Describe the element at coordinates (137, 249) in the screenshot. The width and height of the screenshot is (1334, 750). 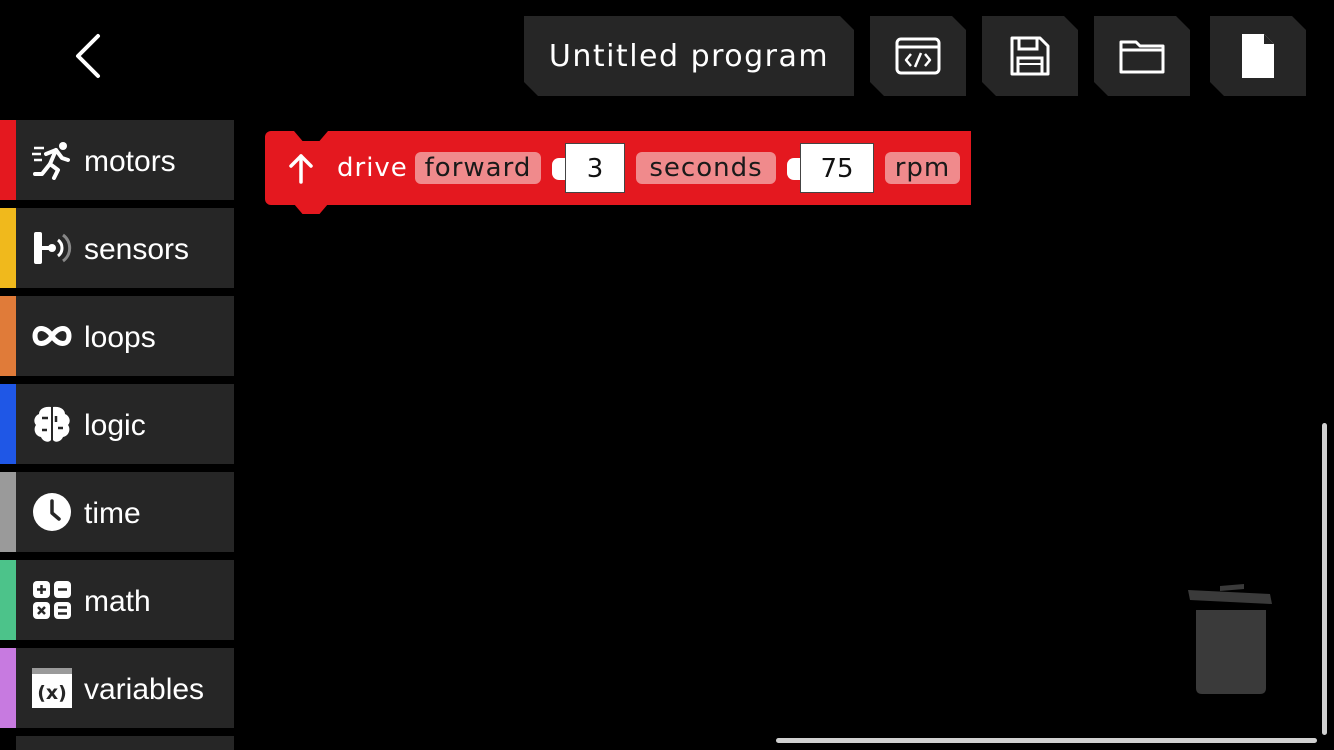
I see `category-label: sensors` at that location.